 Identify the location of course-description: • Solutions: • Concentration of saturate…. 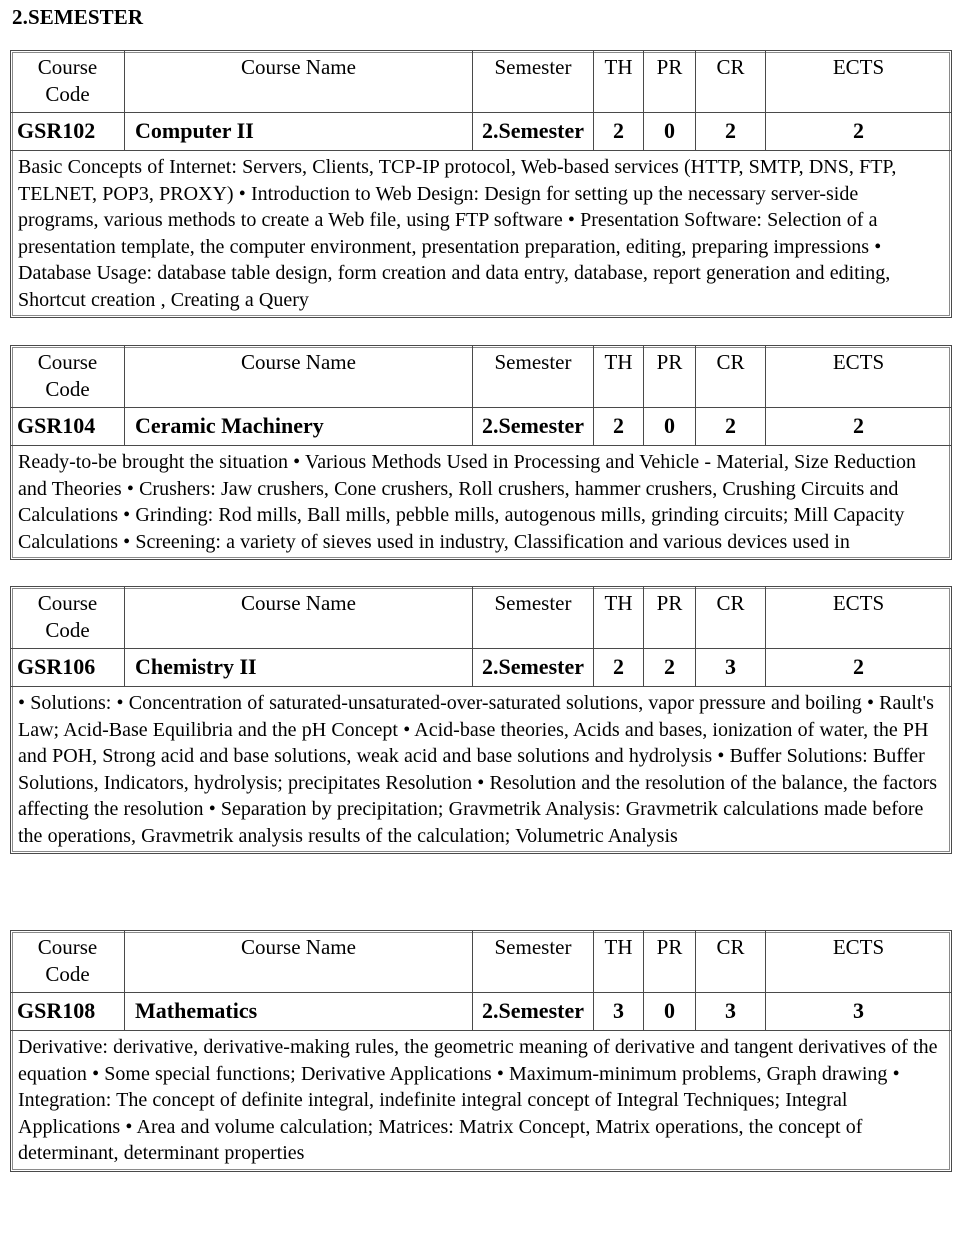
(478, 769).